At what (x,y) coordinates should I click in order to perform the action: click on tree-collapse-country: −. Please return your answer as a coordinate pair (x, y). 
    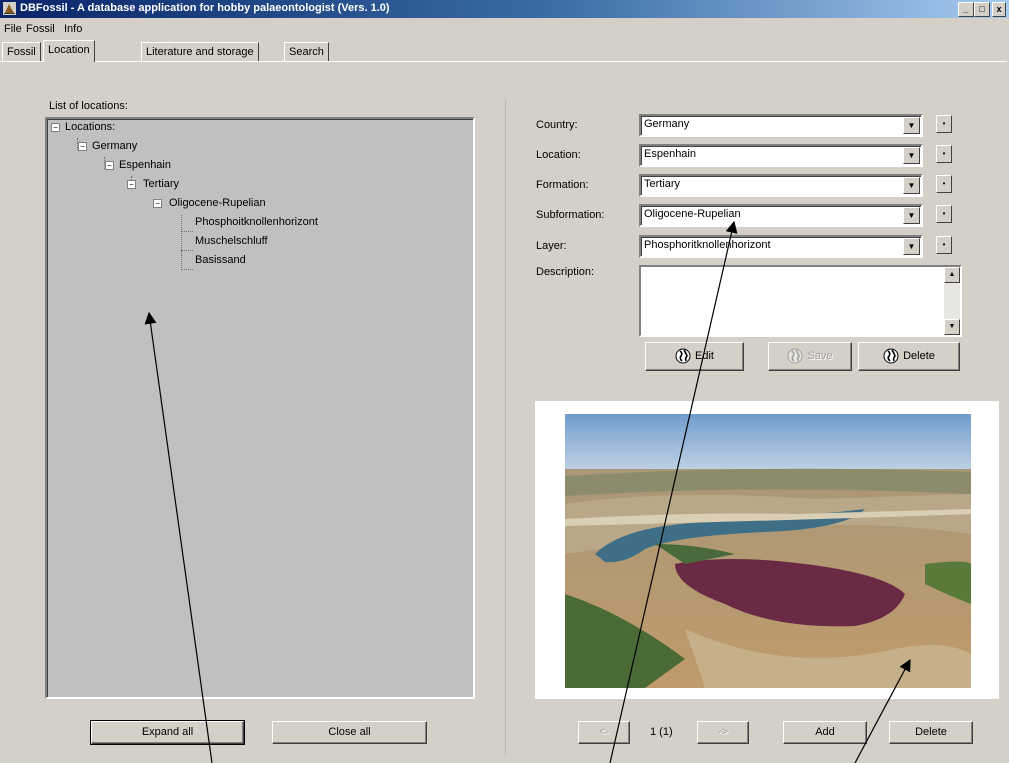
    Looking at the image, I should click on (82, 146).